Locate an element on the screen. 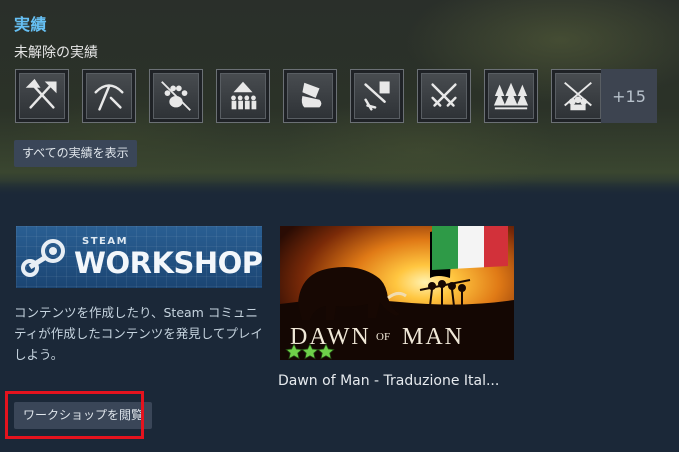 This screenshot has height=452, width=679. featured-item-thumbnail: DAWN OF MAN is located at coordinates (397, 293).